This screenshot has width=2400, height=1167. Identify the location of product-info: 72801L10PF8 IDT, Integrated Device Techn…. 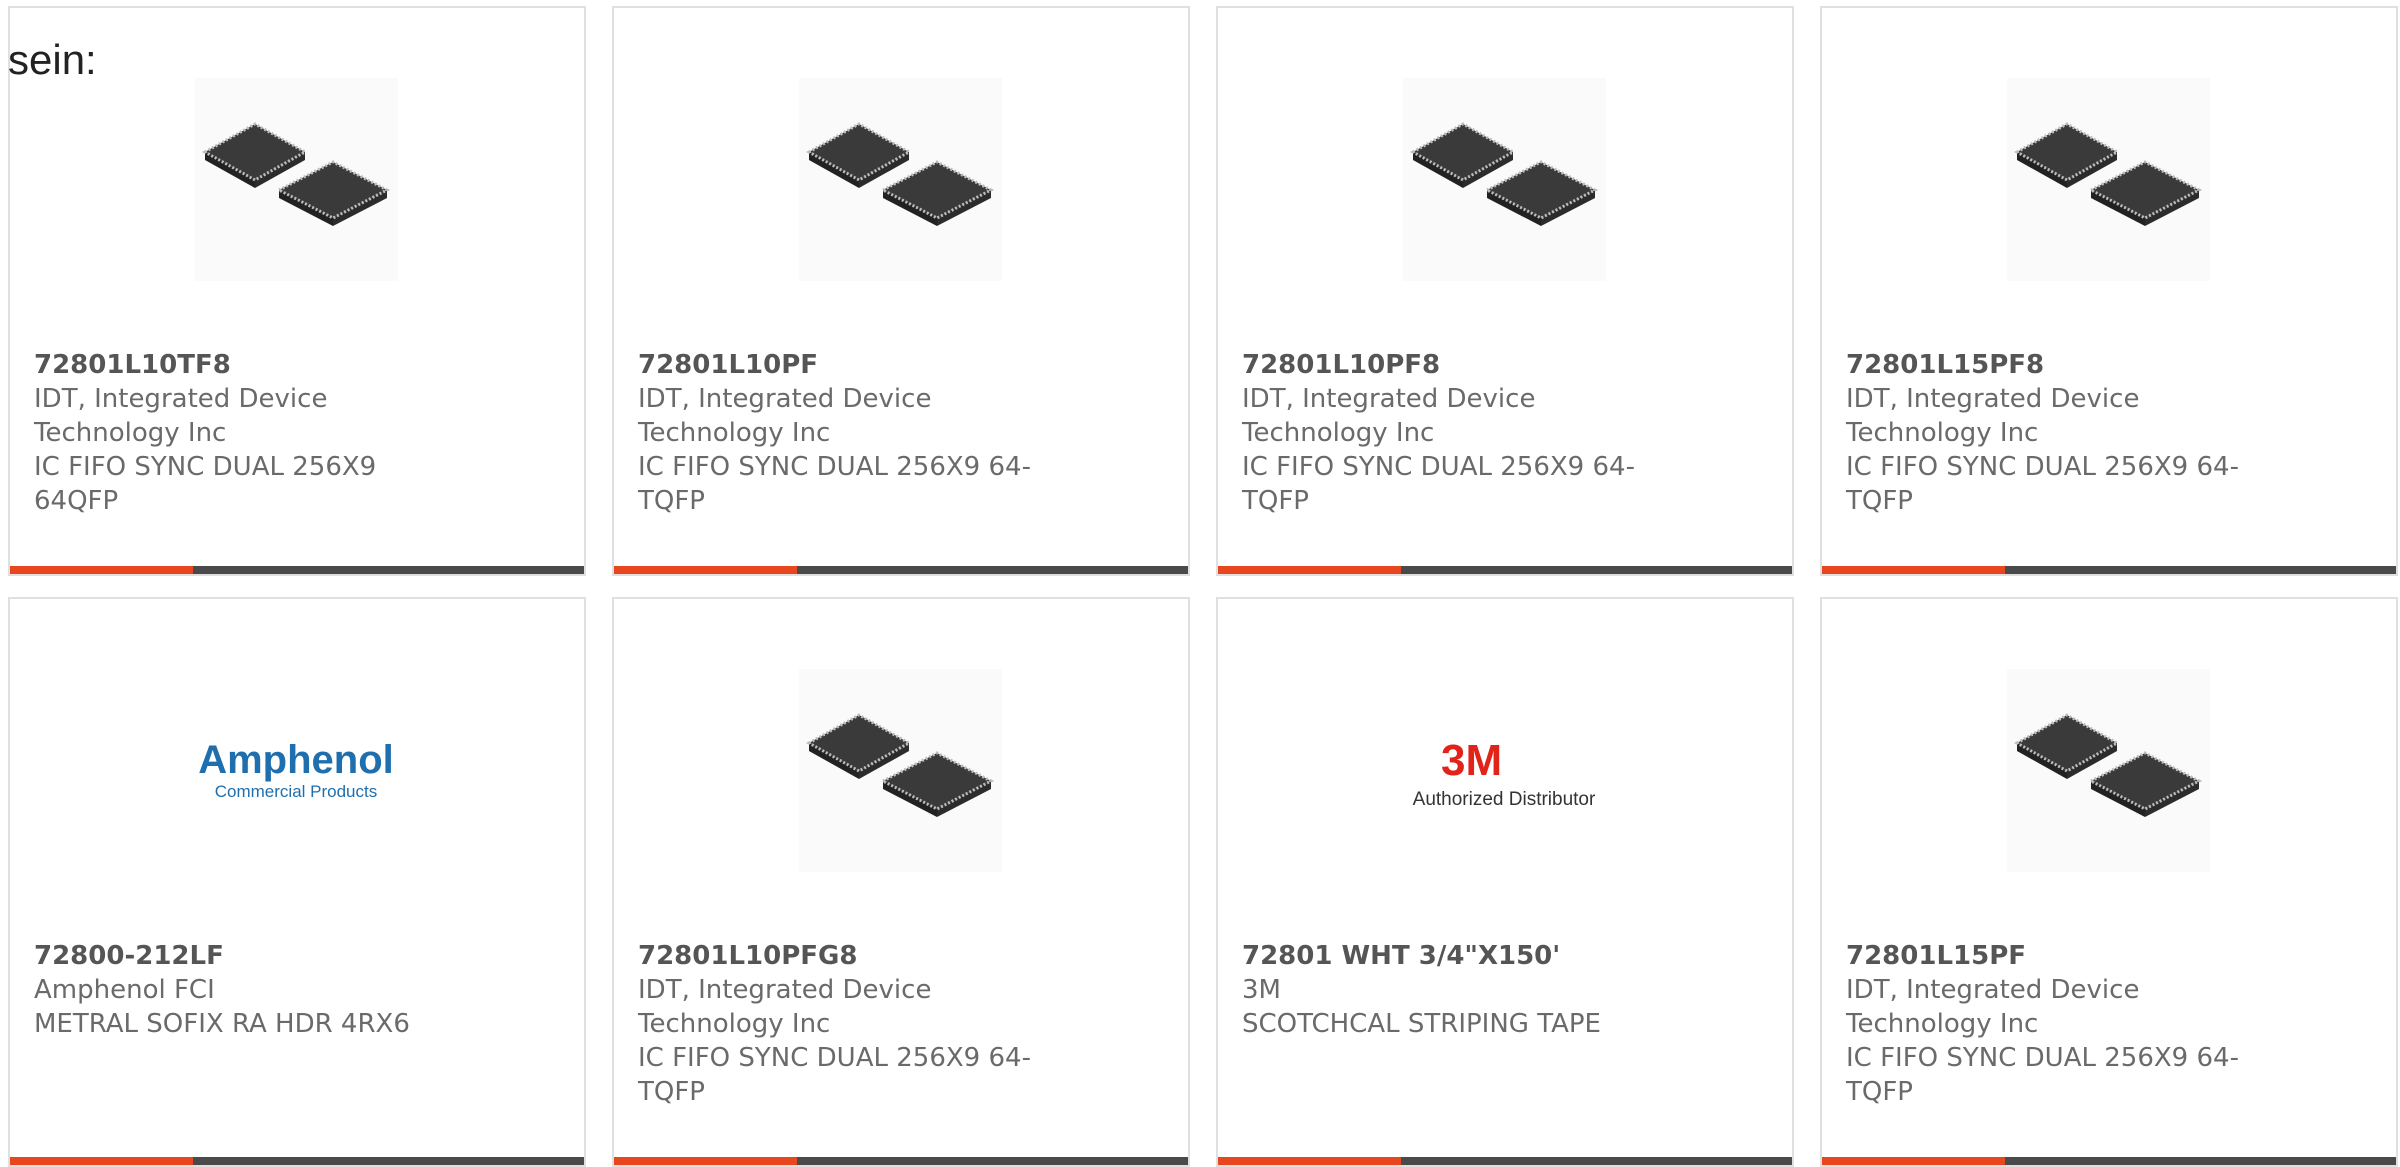
(1442, 433).